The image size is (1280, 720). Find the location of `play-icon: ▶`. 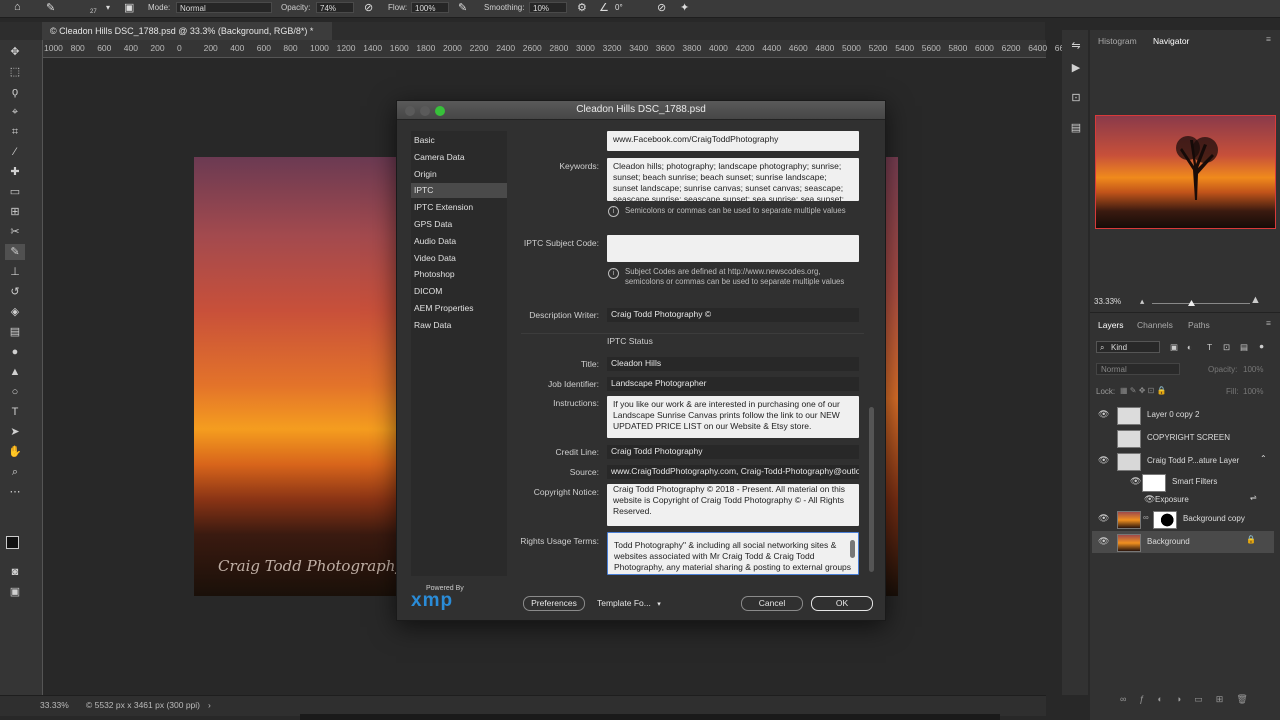

play-icon: ▶ is located at coordinates (1076, 68).